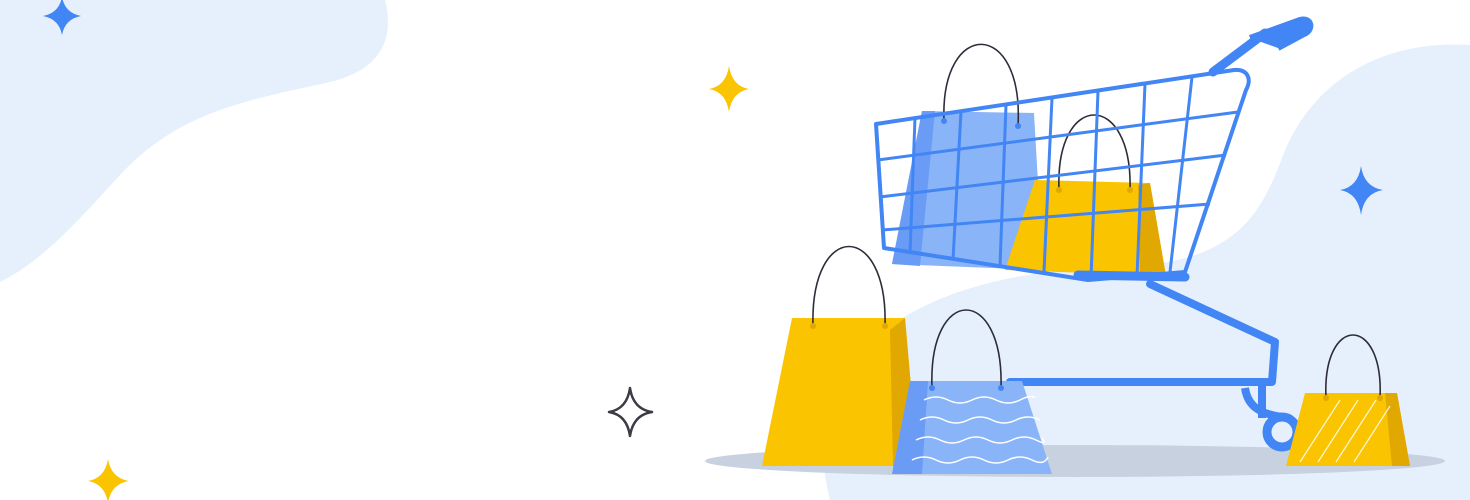  Describe the element at coordinates (630, 412) in the screenshot. I see `sparkle-outline-icon` at that location.